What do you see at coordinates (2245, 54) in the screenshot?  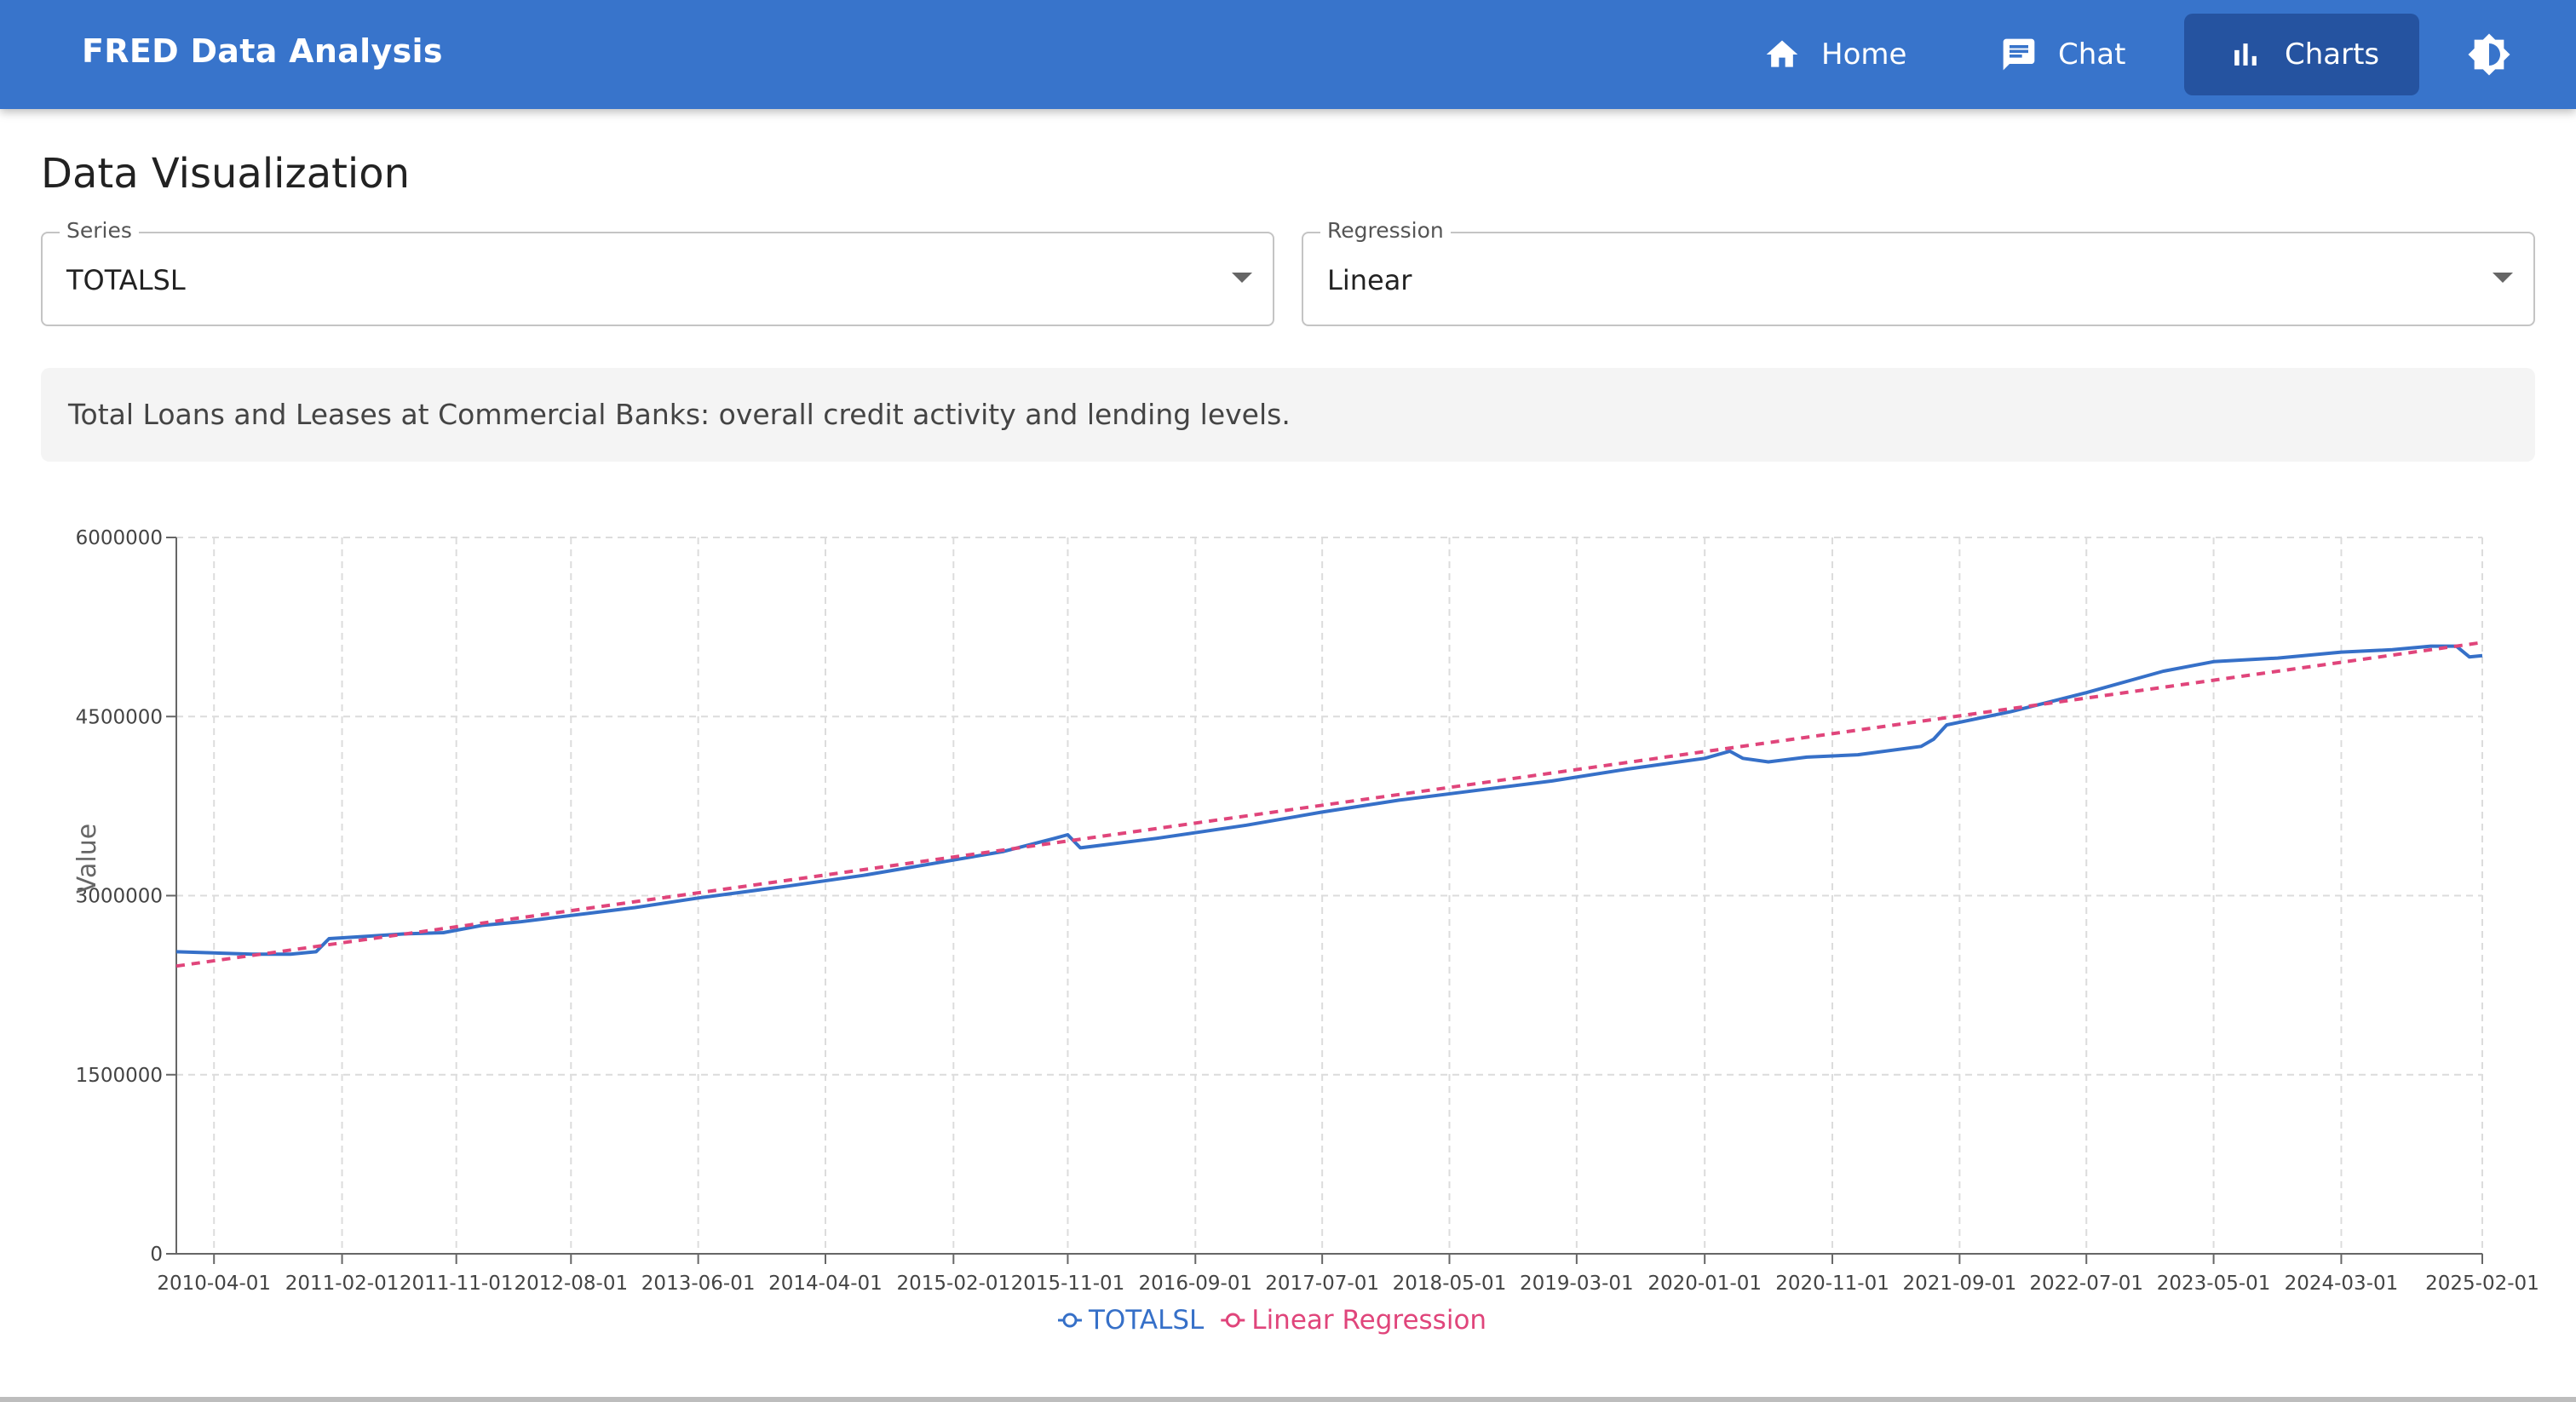 I see `bar-chart-icon` at bounding box center [2245, 54].